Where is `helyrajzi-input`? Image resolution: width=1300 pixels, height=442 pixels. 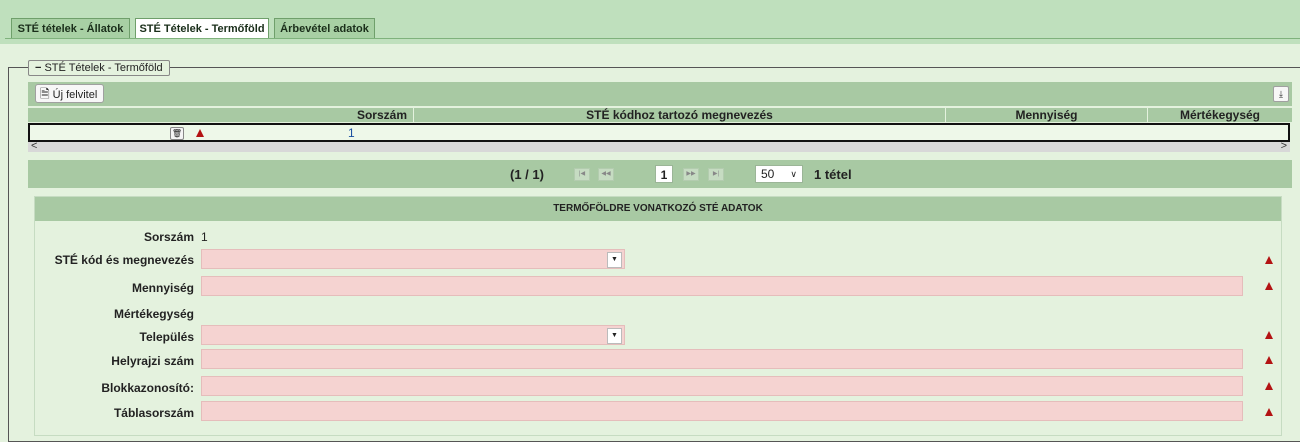 helyrajzi-input is located at coordinates (722, 359).